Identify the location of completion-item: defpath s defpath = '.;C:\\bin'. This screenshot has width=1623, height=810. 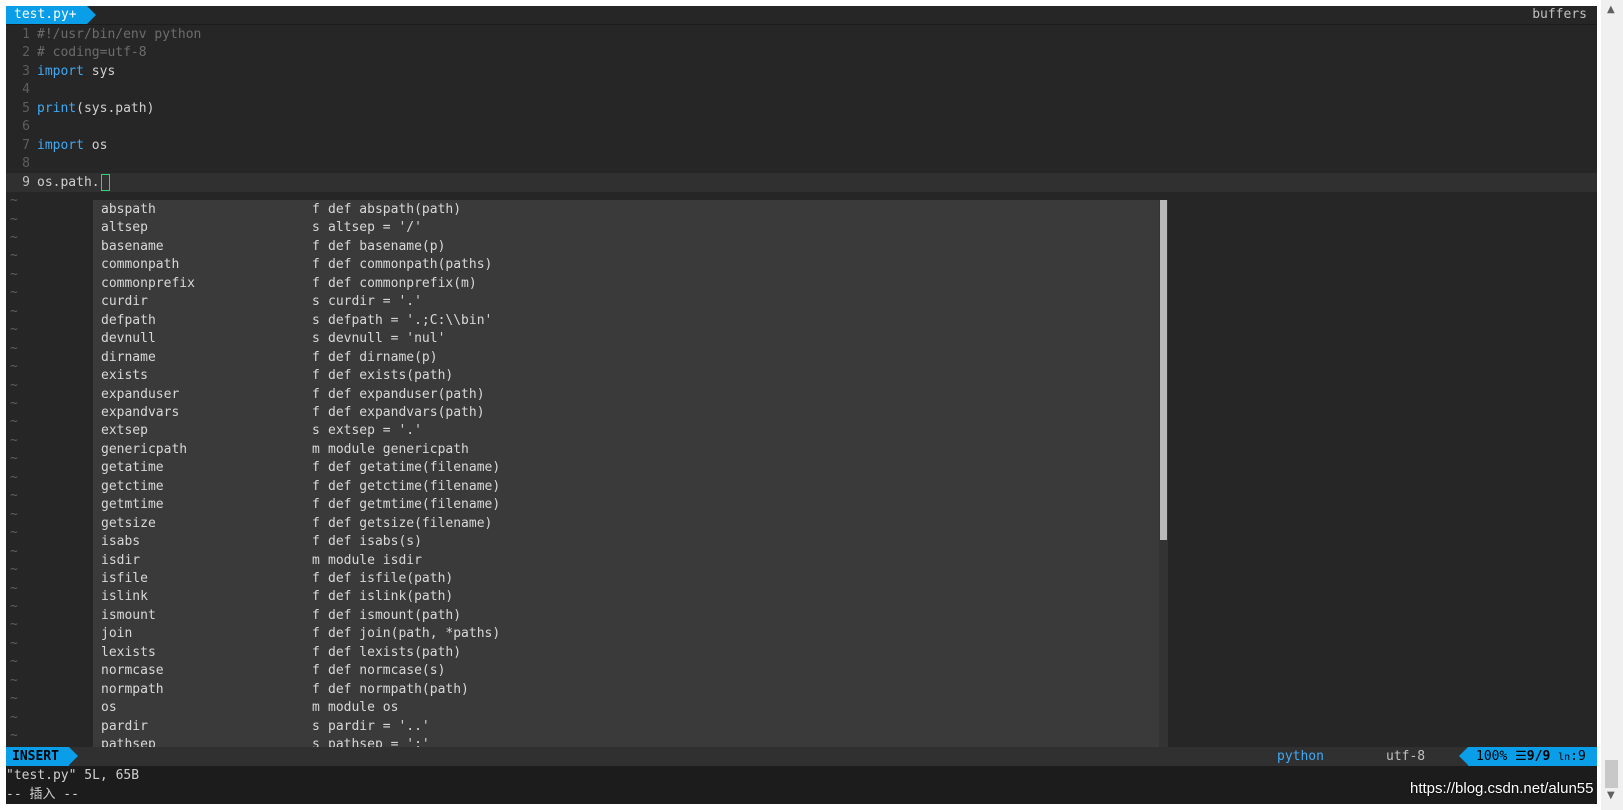
(626, 320).